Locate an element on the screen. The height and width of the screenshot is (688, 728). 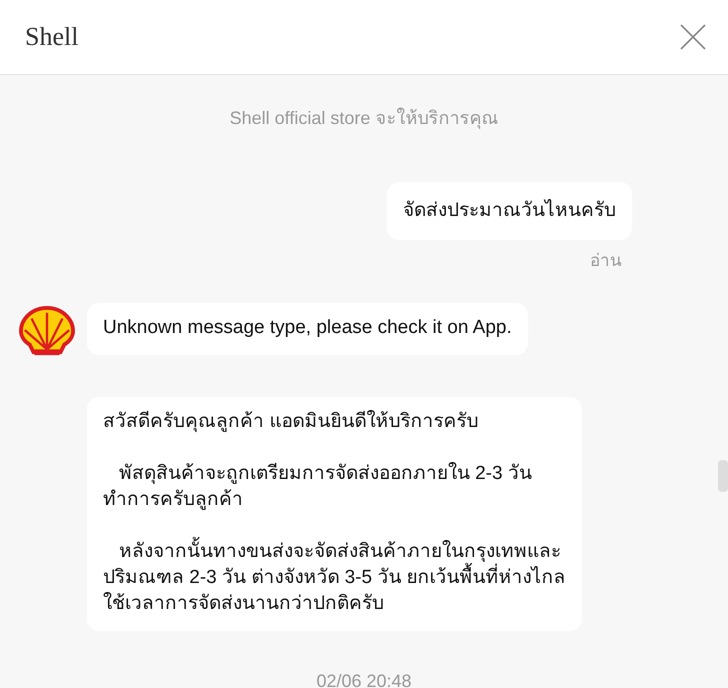
message-bubble: Unknown message type, please check it on App. is located at coordinates (307, 329).